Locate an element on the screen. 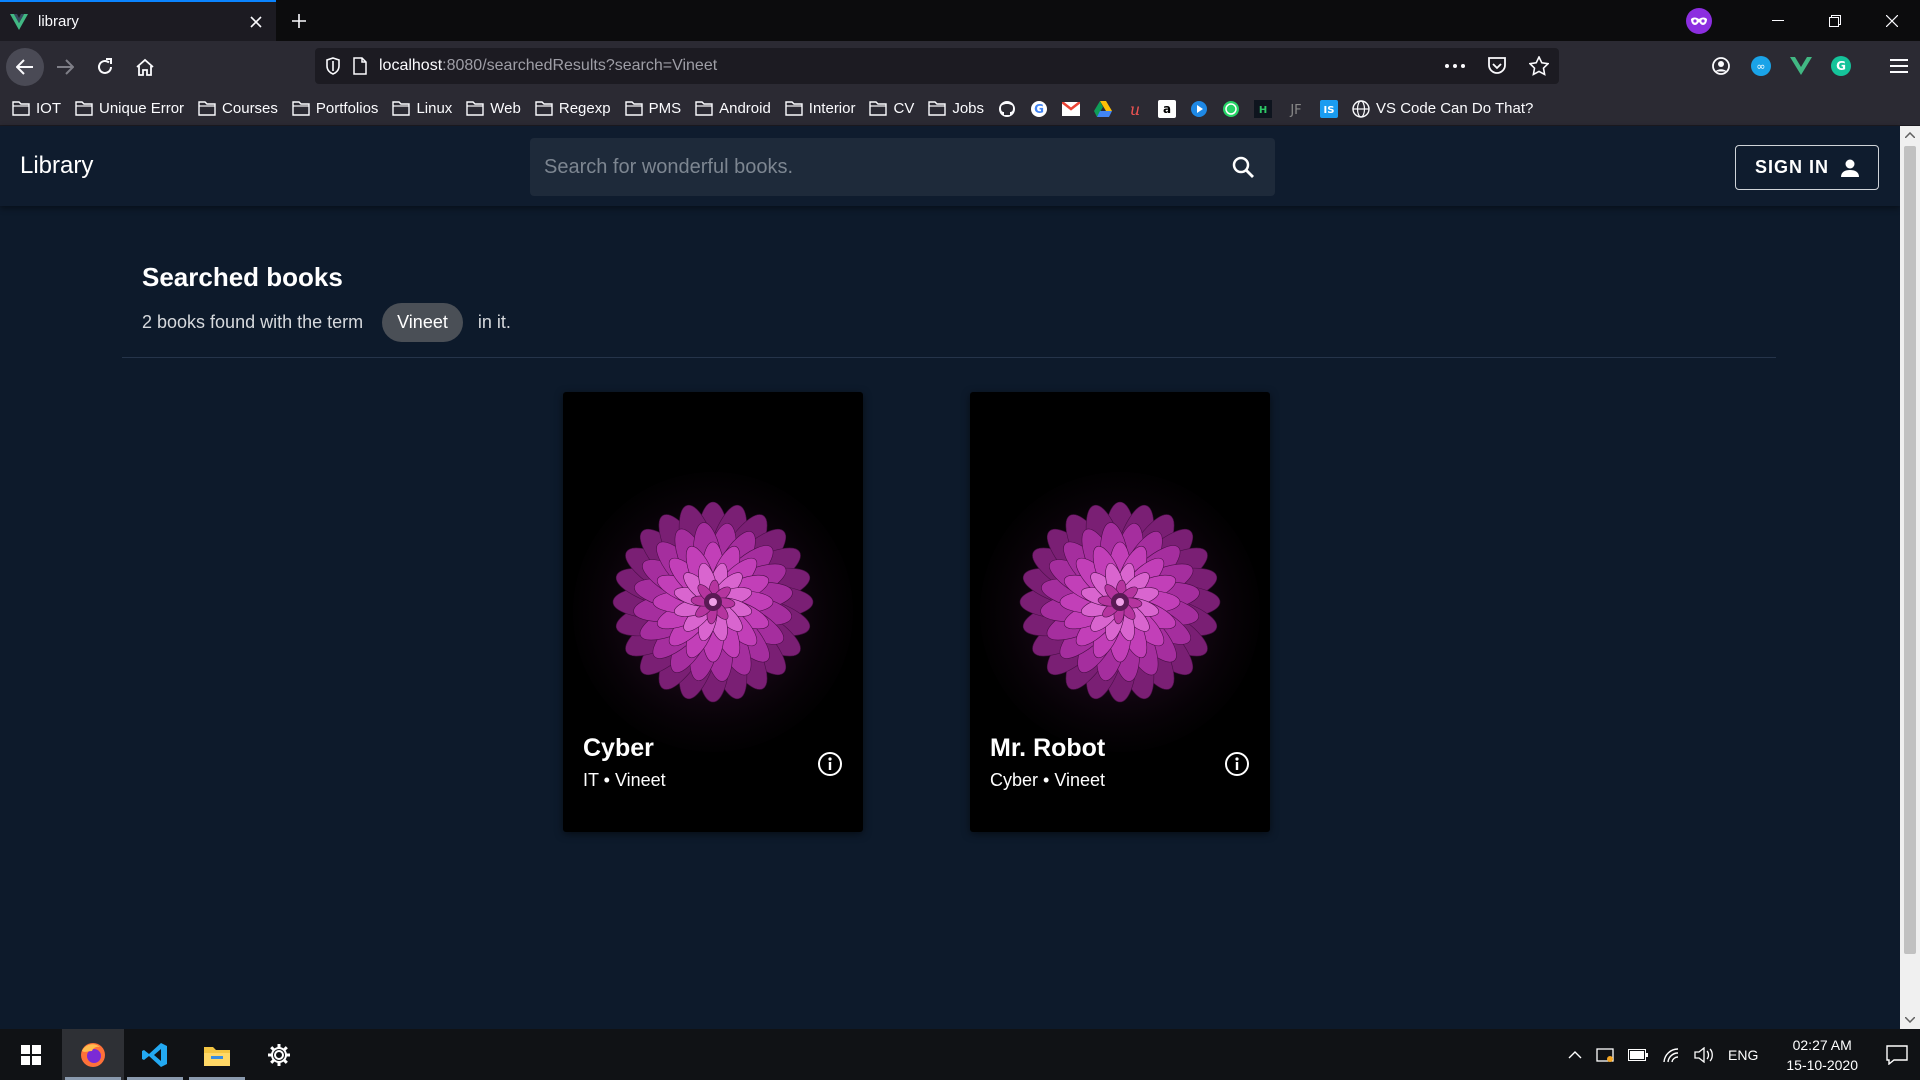 This screenshot has height=1080, width=1920. bookmark-label: Linux is located at coordinates (434, 108).